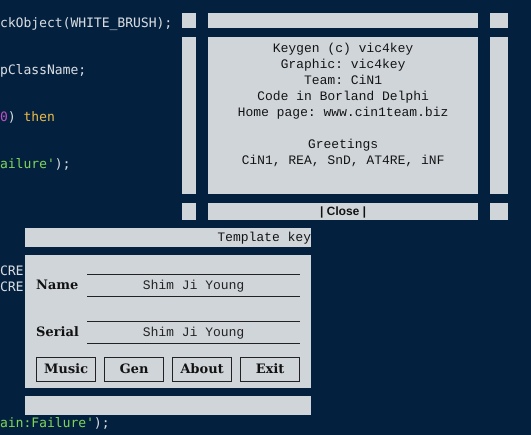 Image resolution: width=531 pixels, height=435 pixels. What do you see at coordinates (343, 97) in the screenshot?
I see `about-text: Code in Borland Delphi` at bounding box center [343, 97].